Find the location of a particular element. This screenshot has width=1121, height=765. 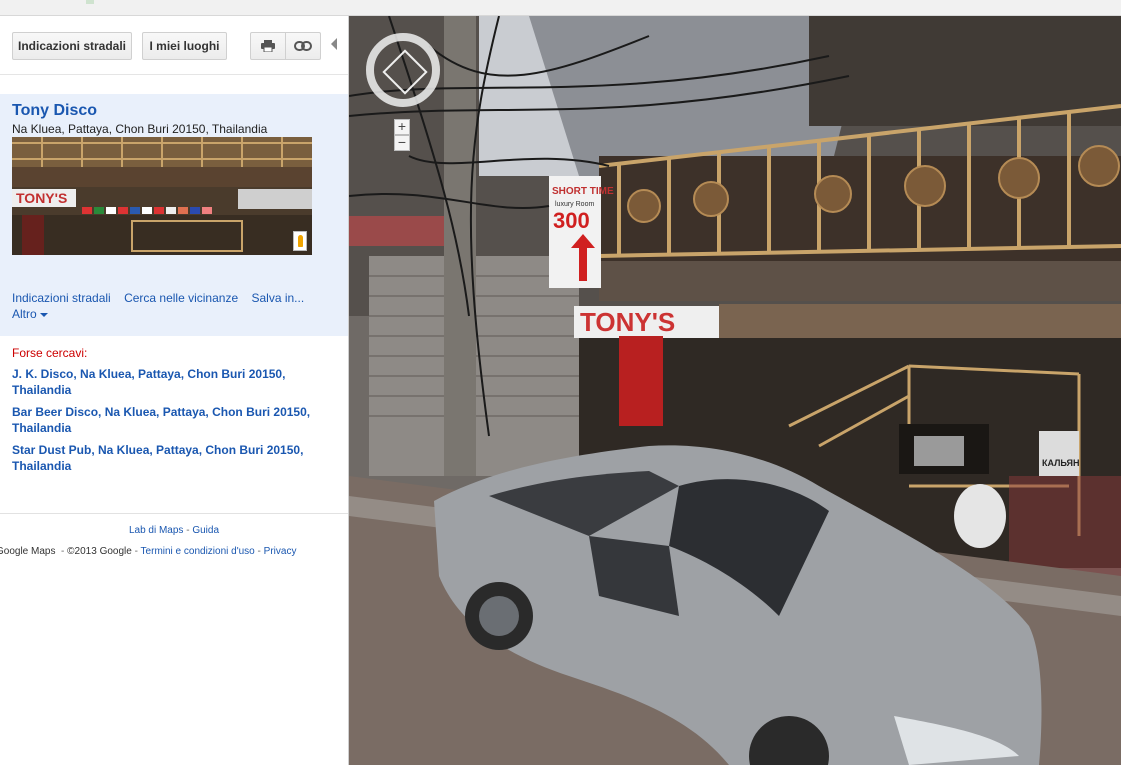

street-view-thumbnail: TONY'S is located at coordinates (162, 196).